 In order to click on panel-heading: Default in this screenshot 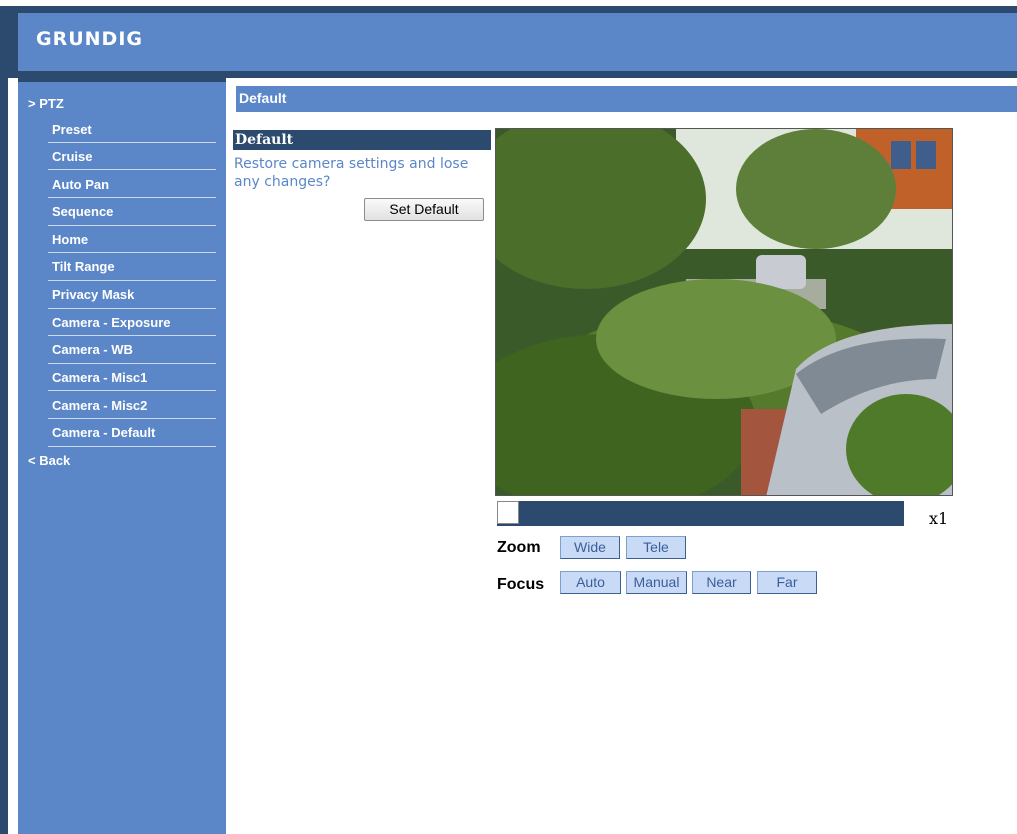, I will do `click(362, 140)`.